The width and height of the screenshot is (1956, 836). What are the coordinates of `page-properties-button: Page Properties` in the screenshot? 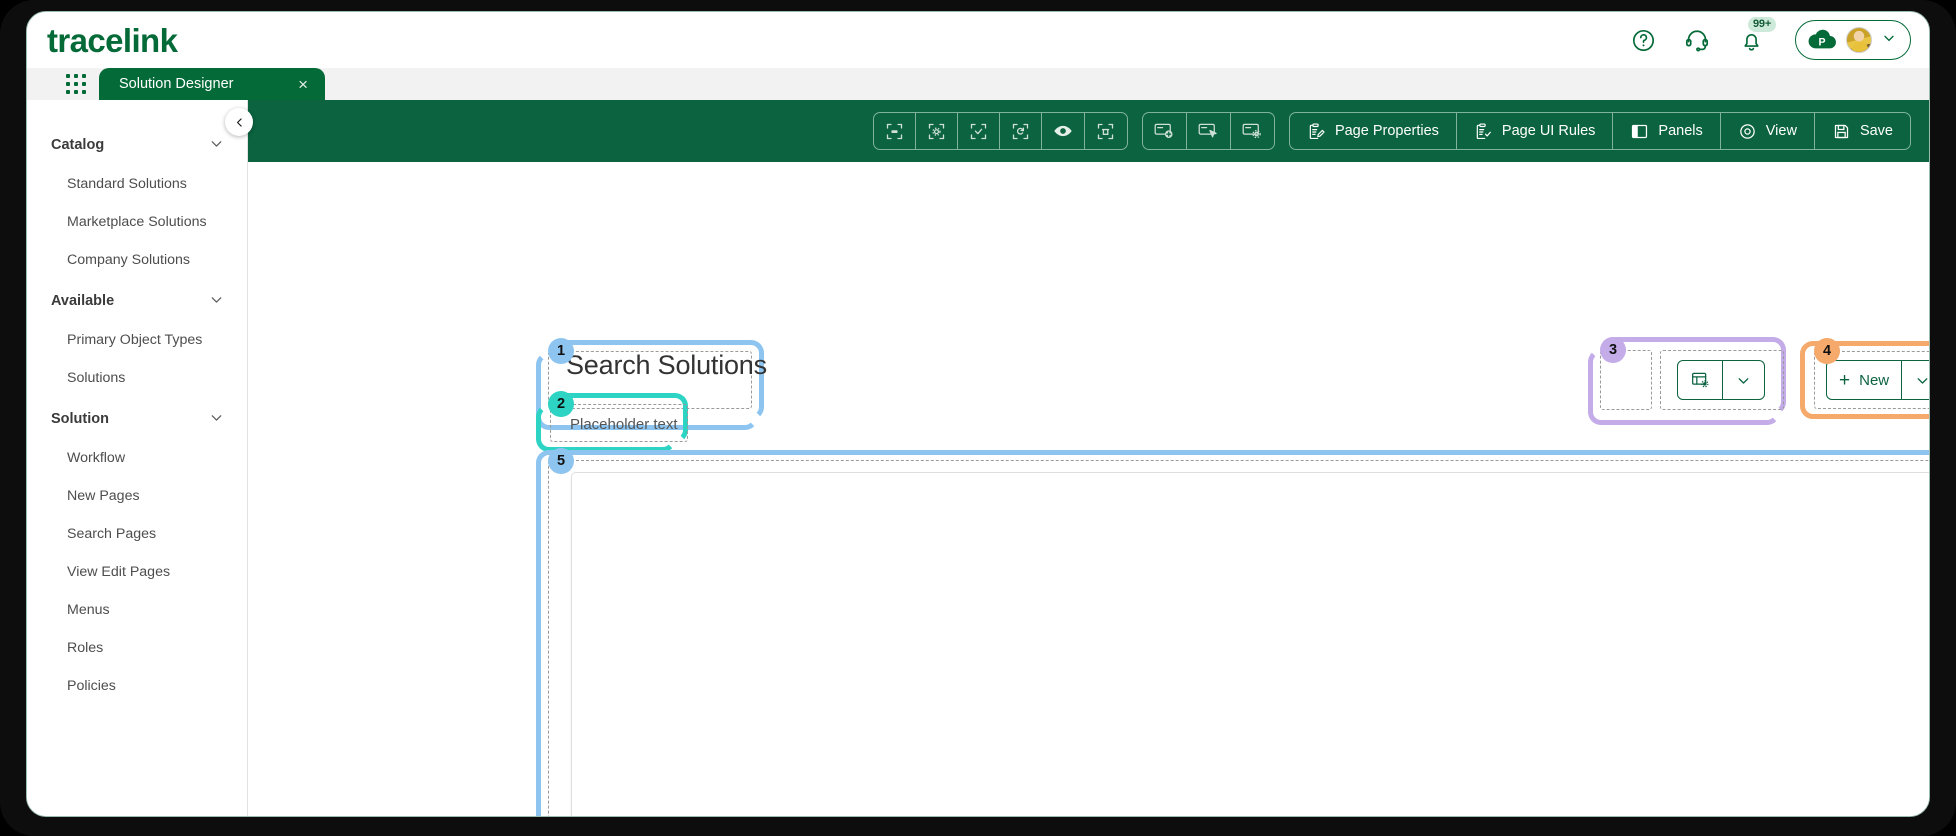 It's located at (1373, 131).